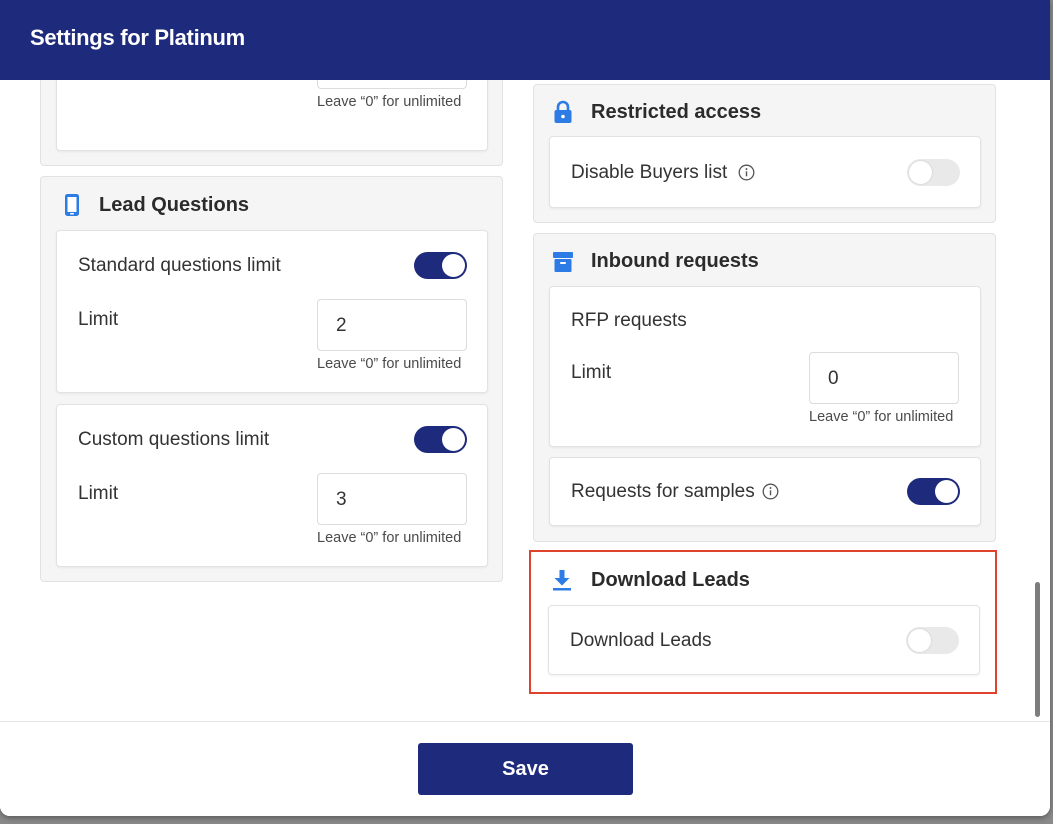 The height and width of the screenshot is (824, 1053). What do you see at coordinates (174, 205) in the screenshot?
I see `section-title-lead-questions: Lead Questions` at bounding box center [174, 205].